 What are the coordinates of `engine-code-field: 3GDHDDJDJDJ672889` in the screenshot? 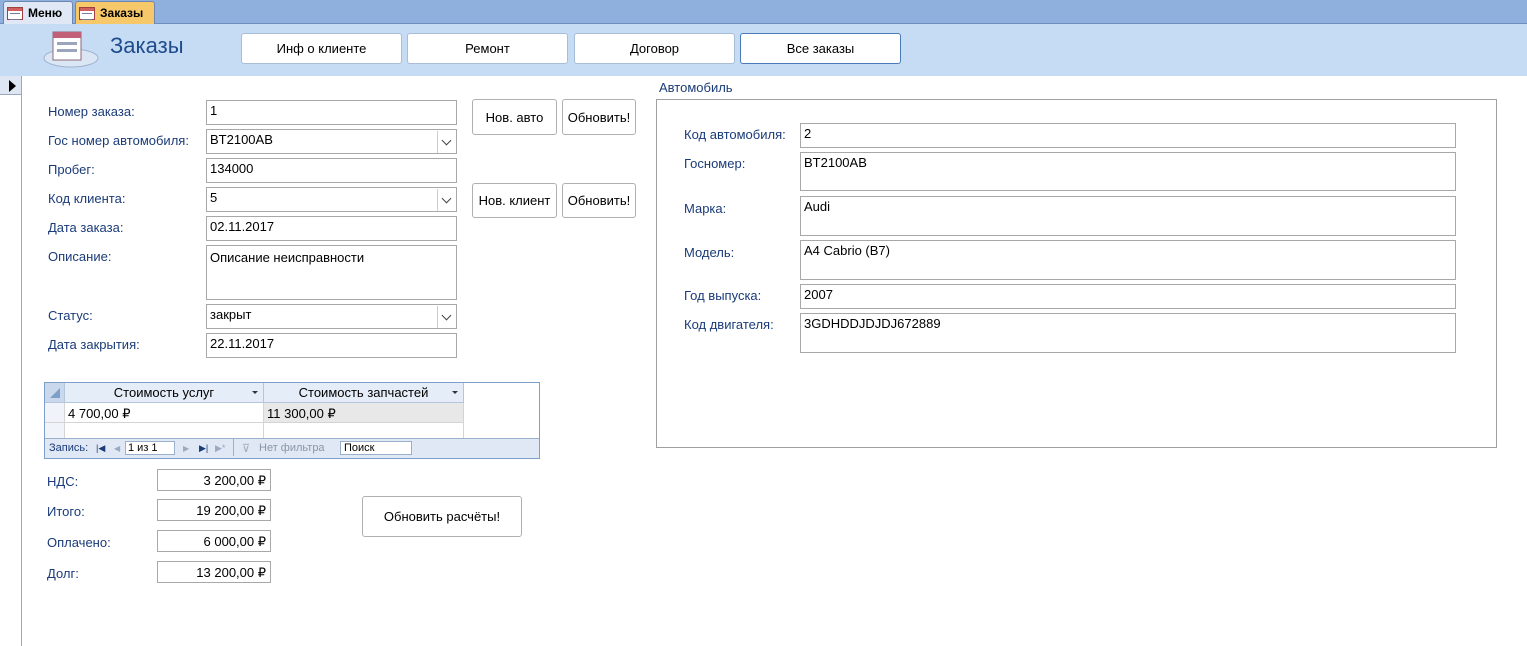 It's located at (1128, 333).